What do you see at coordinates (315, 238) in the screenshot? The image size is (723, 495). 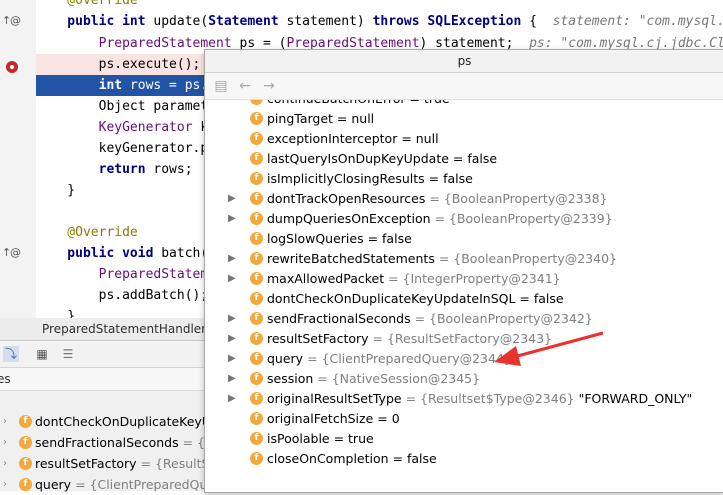 I see `field-name: logSlowQueries` at bounding box center [315, 238].